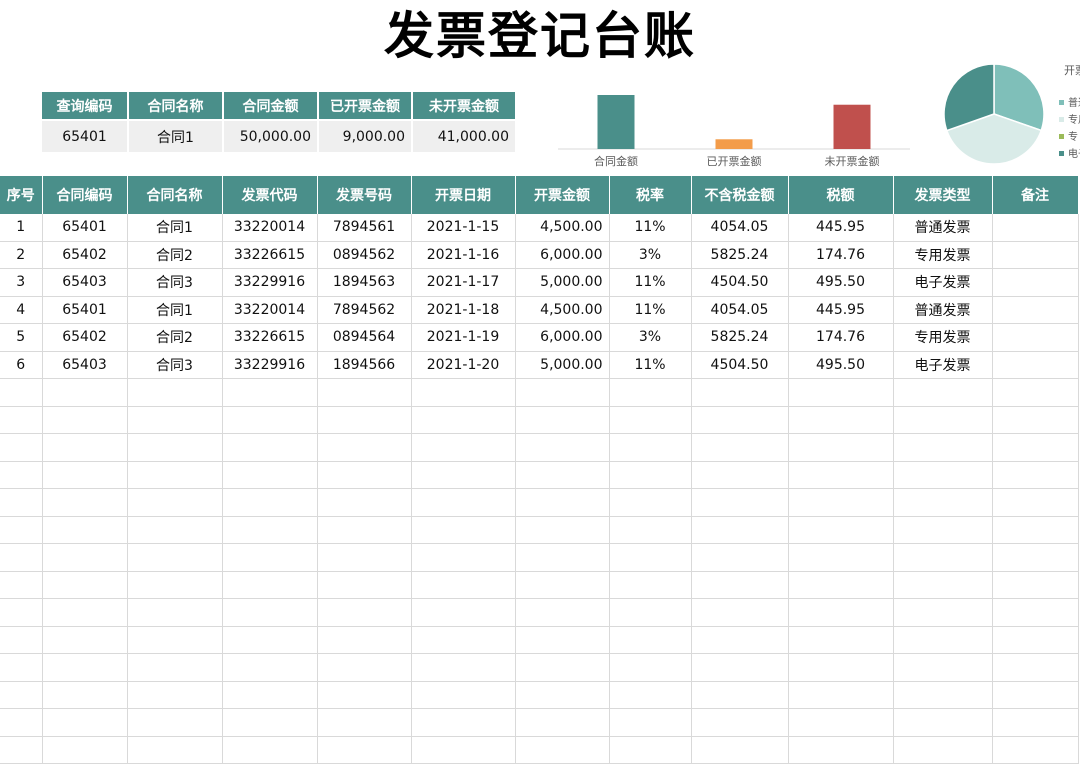 Image resolution: width=1080 pixels, height=764 pixels. I want to click on ledger-header-cell: 备注, so click(1035, 195).